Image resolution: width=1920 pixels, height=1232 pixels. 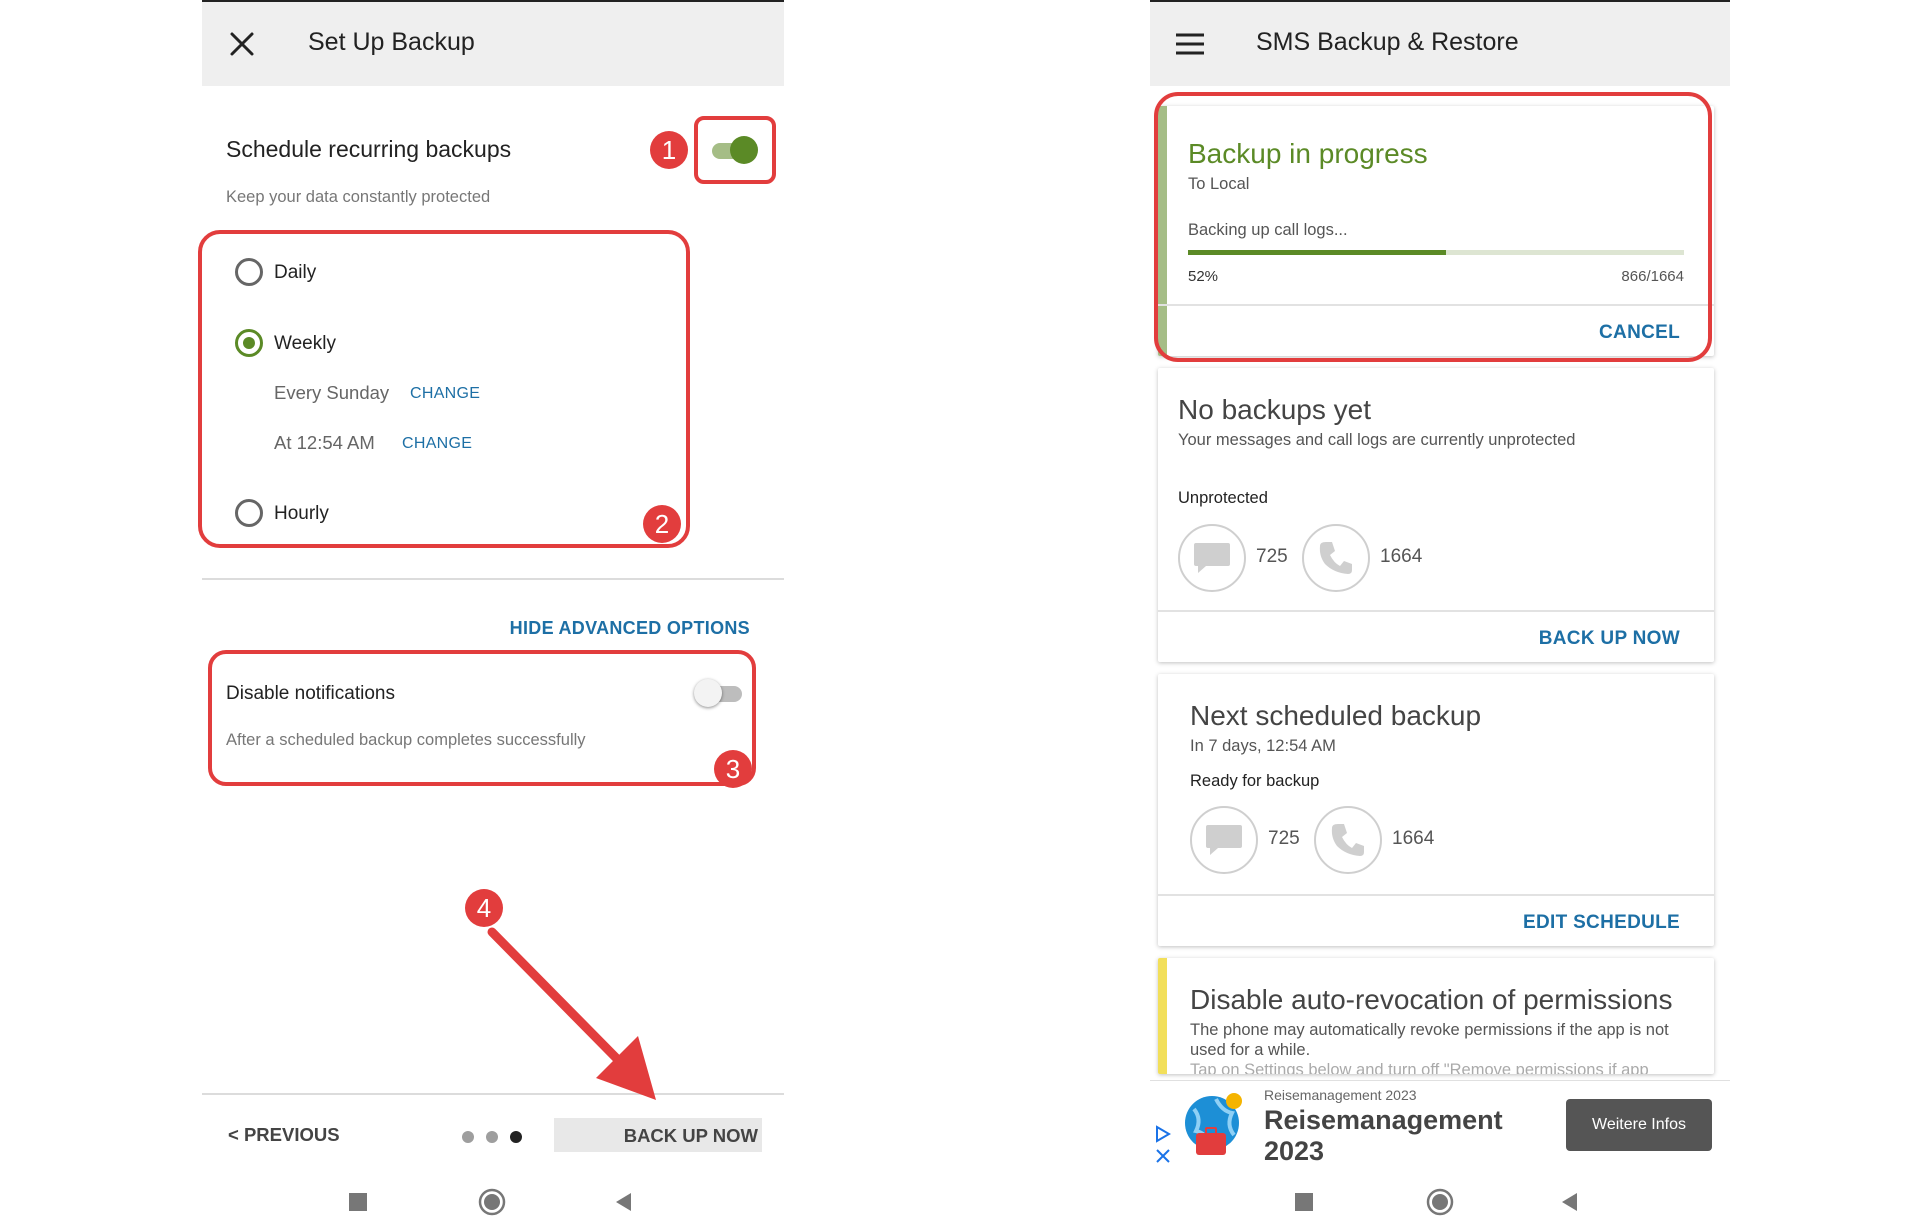 What do you see at coordinates (284, 1135) in the screenshot?
I see `previous-button: < PREVIOUS` at bounding box center [284, 1135].